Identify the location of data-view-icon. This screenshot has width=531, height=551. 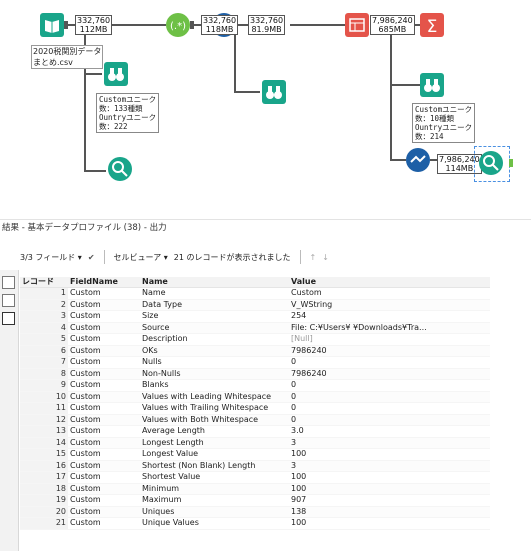
(8, 318).